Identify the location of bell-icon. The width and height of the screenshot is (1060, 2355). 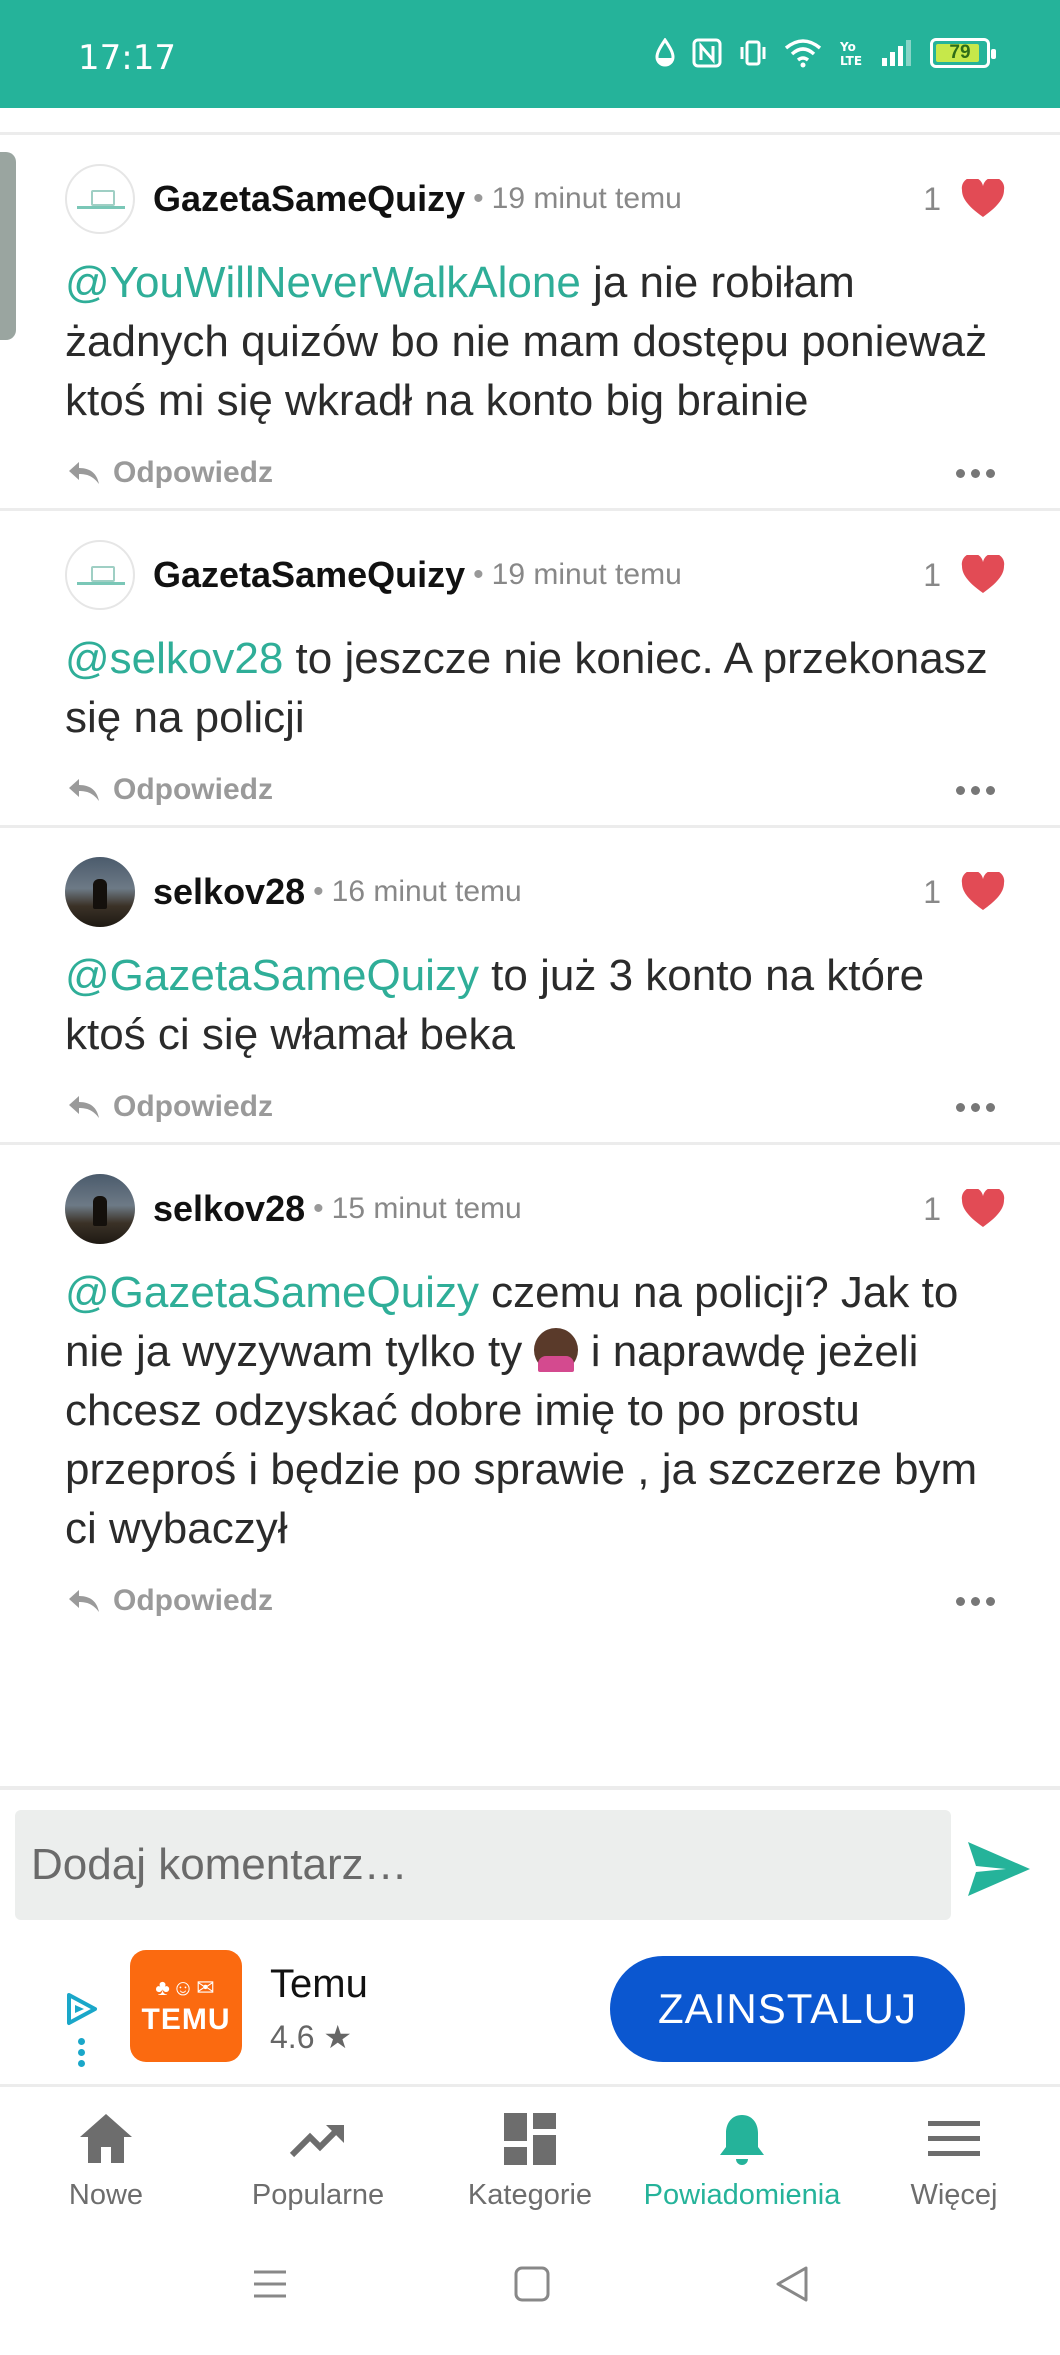
(742, 2140).